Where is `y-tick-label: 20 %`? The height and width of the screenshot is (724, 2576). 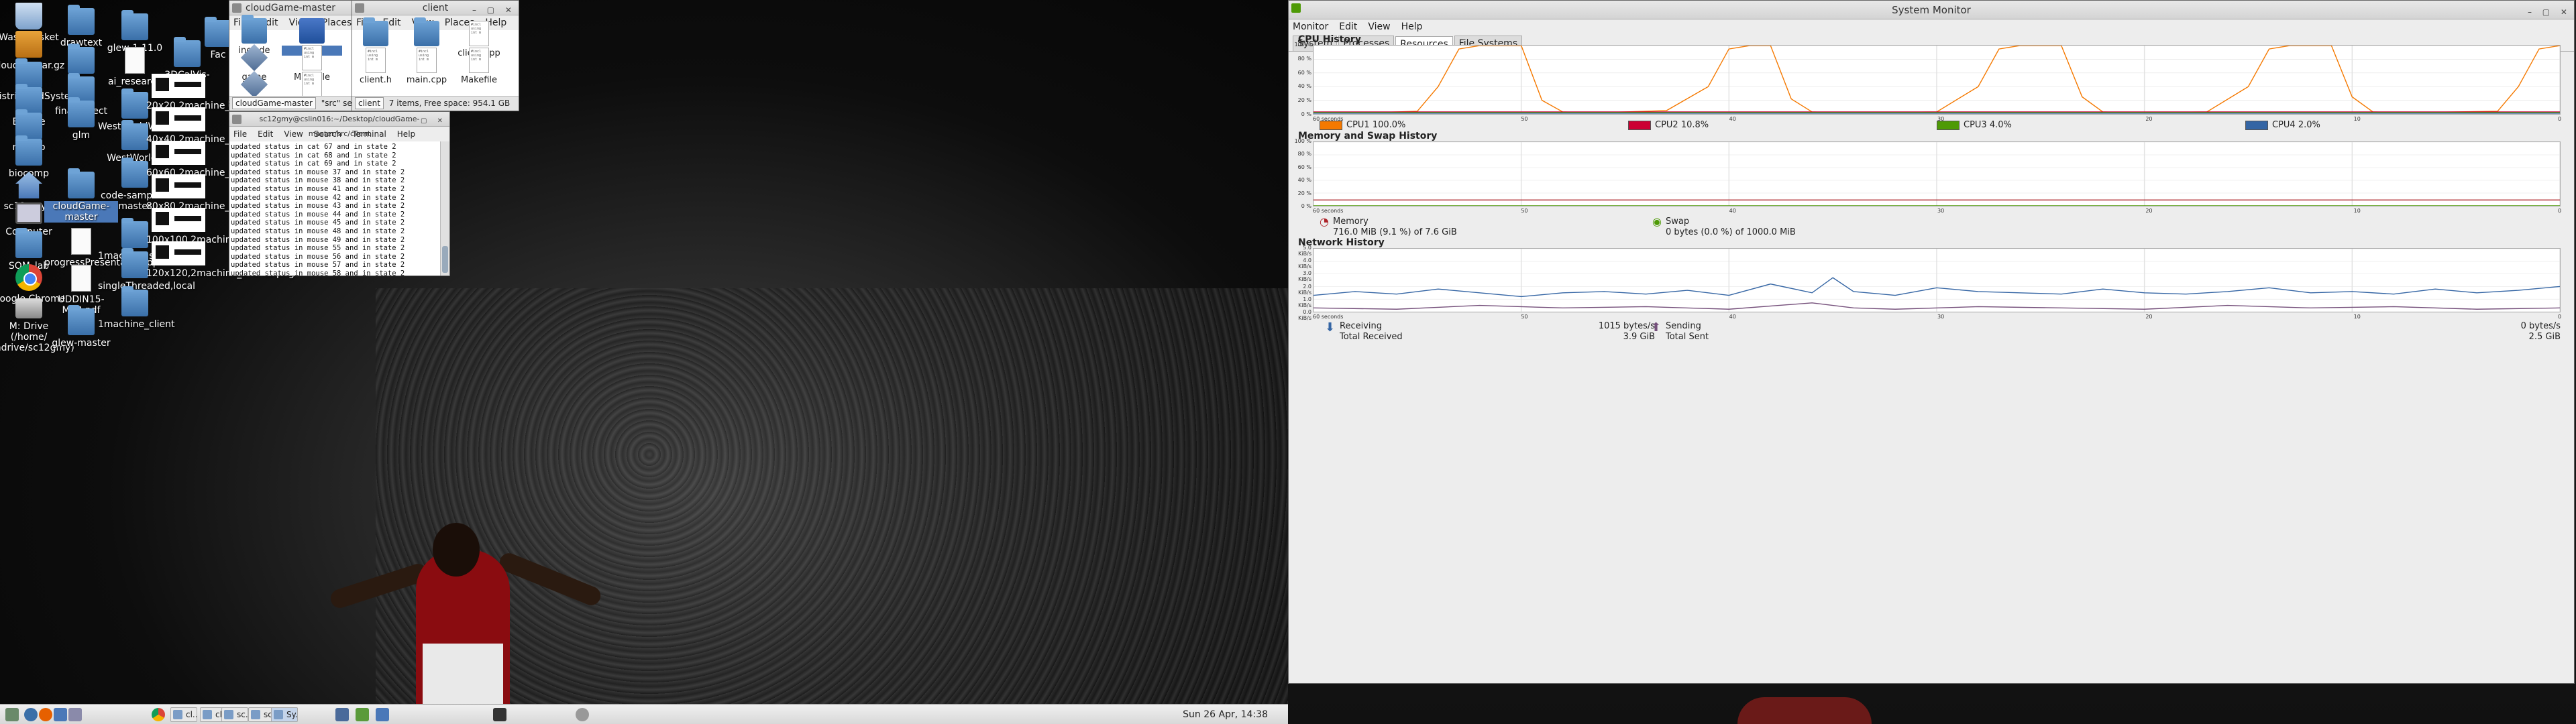 y-tick-label: 20 % is located at coordinates (1304, 193).